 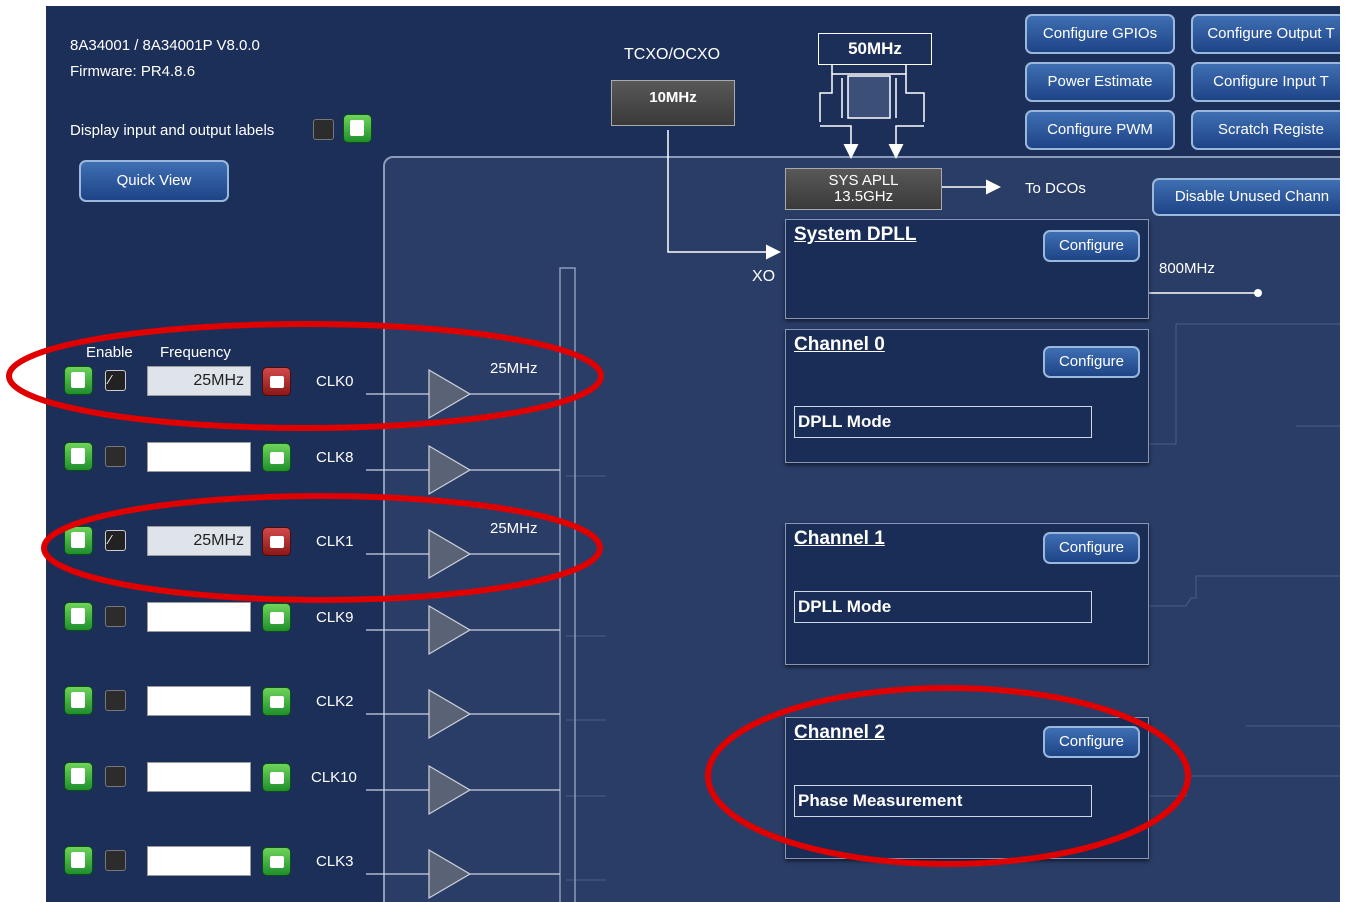 I want to click on configure-gpios-button: Configure GPIOs, so click(x=1100, y=34).